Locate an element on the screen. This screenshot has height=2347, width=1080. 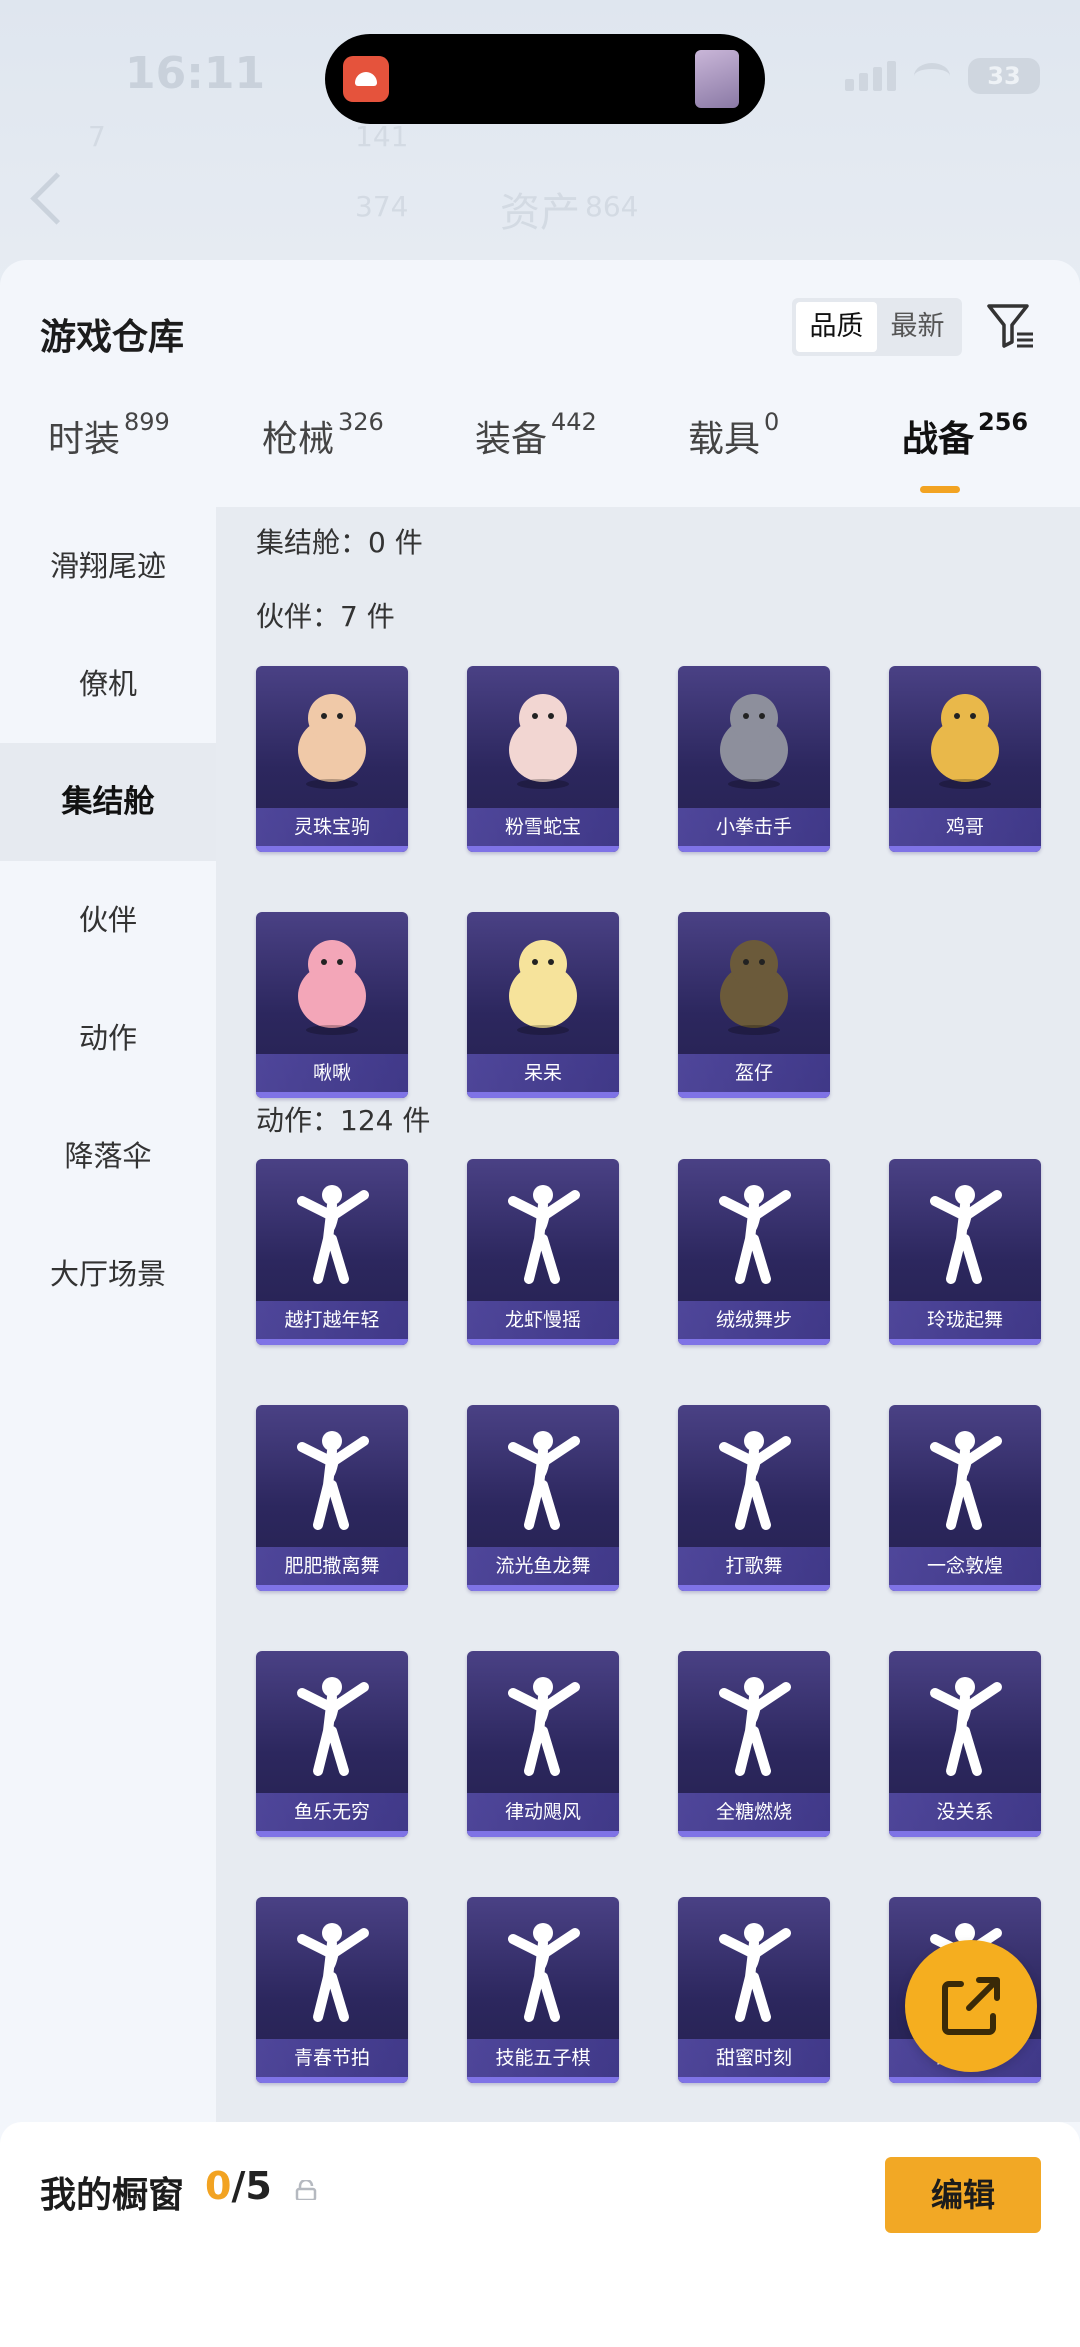
dynamic-island is located at coordinates (545, 79).